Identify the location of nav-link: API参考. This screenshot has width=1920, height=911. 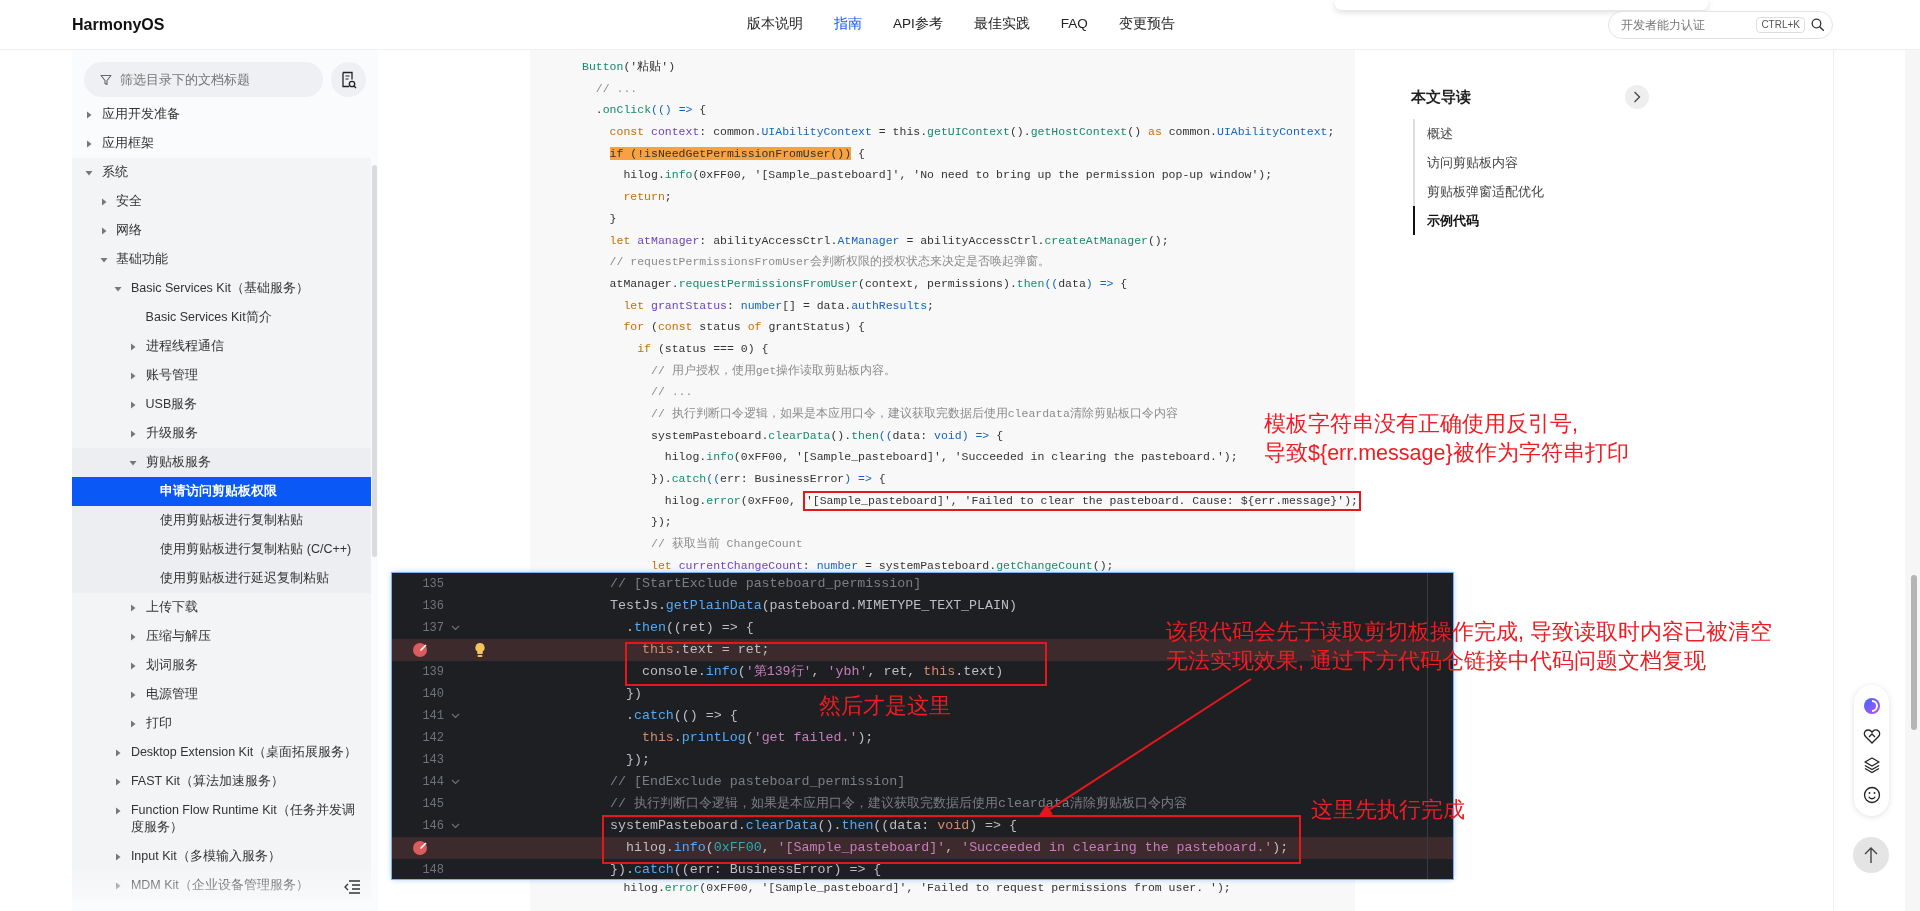
(918, 24).